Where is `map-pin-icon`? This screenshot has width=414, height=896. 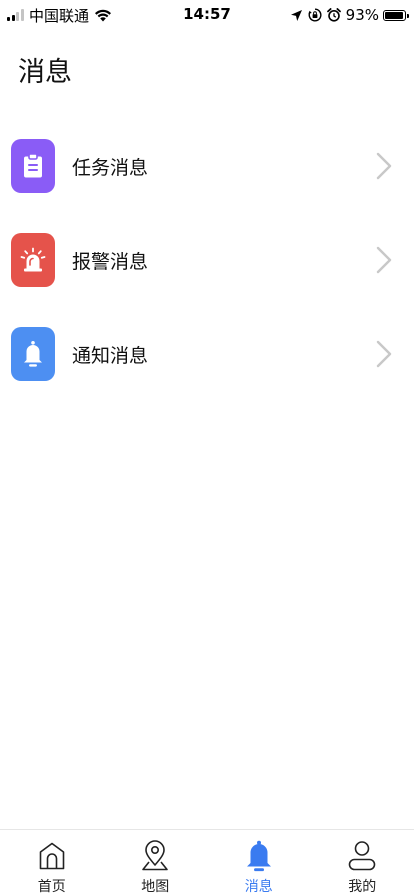
map-pin-icon is located at coordinates (155, 856).